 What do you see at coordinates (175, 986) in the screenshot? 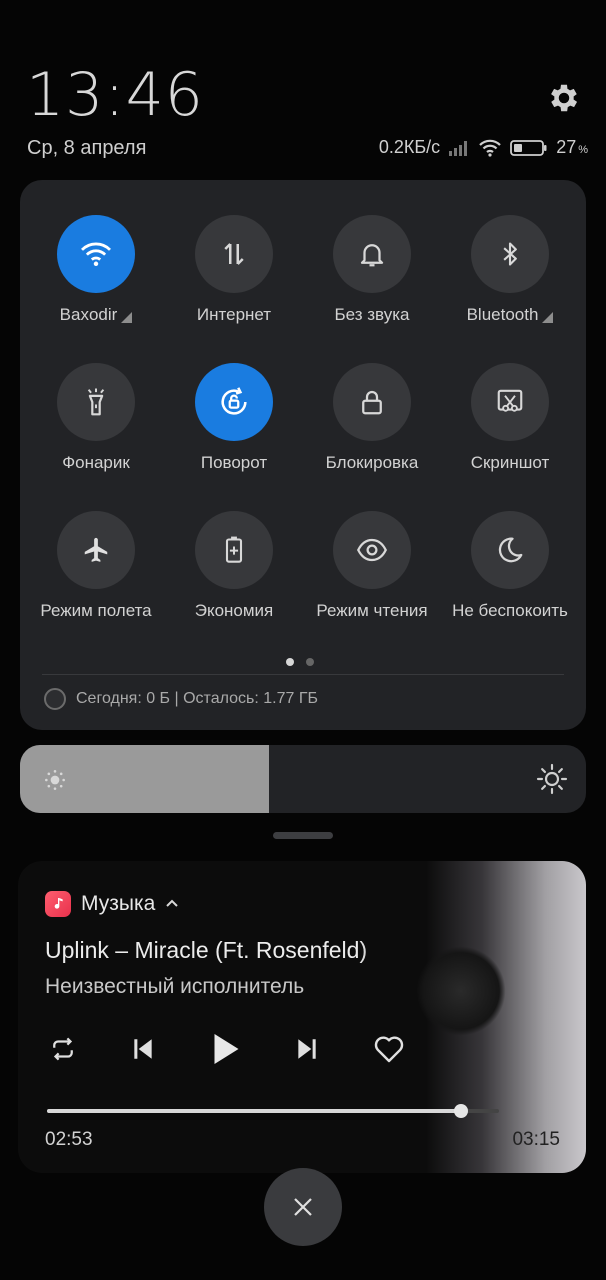
I see `song-artist: Неизвестный исполнитель` at bounding box center [175, 986].